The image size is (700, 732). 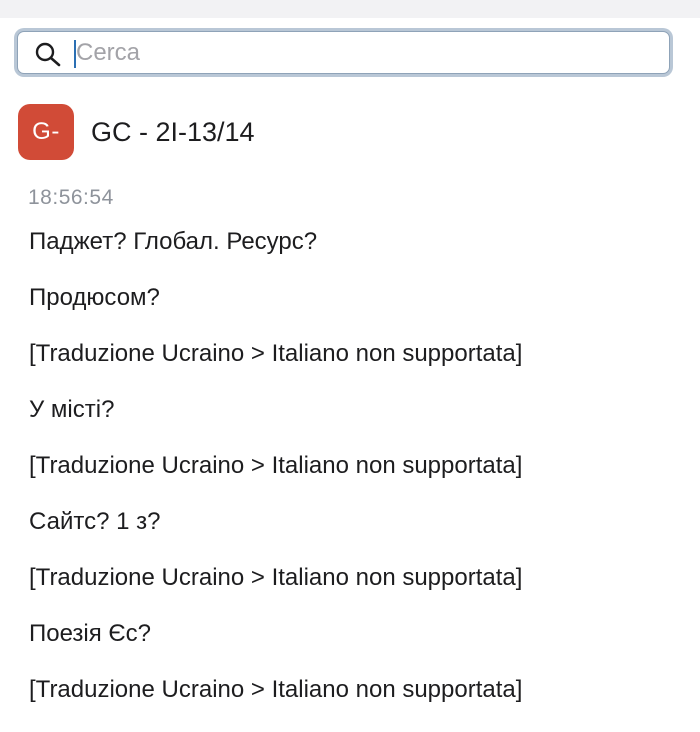 What do you see at coordinates (350, 9) in the screenshot?
I see `top-bar` at bounding box center [350, 9].